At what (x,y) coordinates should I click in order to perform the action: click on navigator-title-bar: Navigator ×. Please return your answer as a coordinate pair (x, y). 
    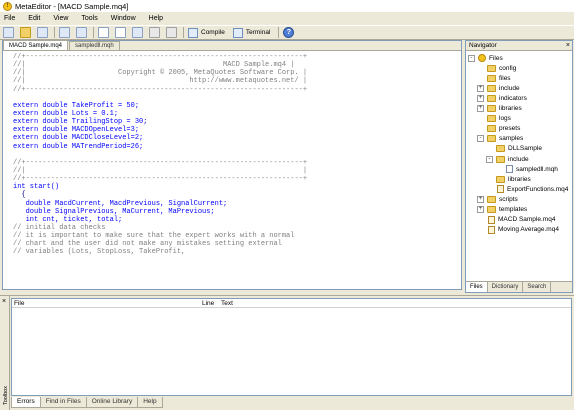
    Looking at the image, I should click on (519, 46).